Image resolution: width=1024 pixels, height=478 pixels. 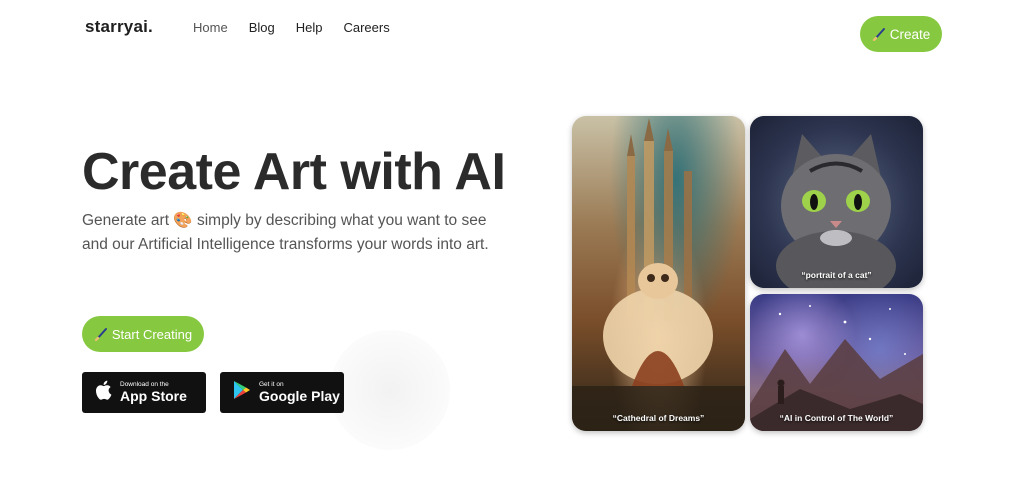 I want to click on app-store-button: Download on the App Store, so click(x=144, y=392).